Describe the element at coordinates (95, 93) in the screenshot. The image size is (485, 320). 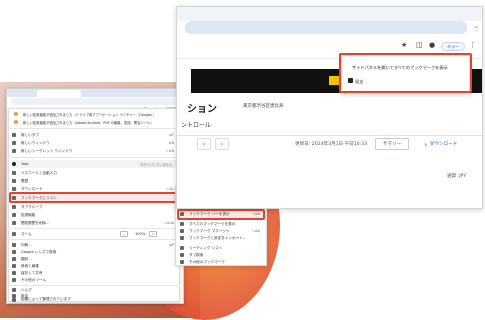
I see `small-tab-bar` at that location.